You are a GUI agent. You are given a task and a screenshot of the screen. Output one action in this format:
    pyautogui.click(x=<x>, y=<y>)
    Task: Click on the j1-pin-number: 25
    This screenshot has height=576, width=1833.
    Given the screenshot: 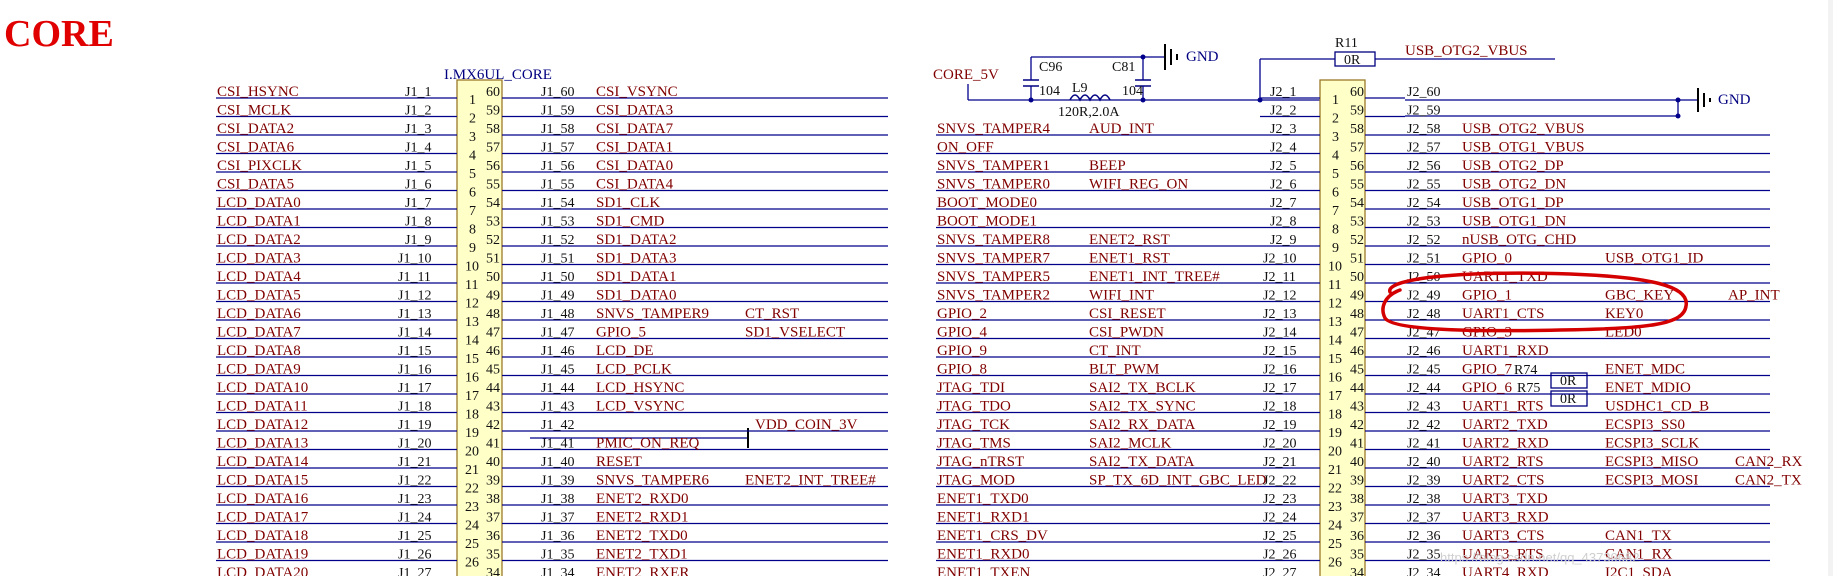 What is the action you would take?
    pyautogui.click(x=472, y=544)
    